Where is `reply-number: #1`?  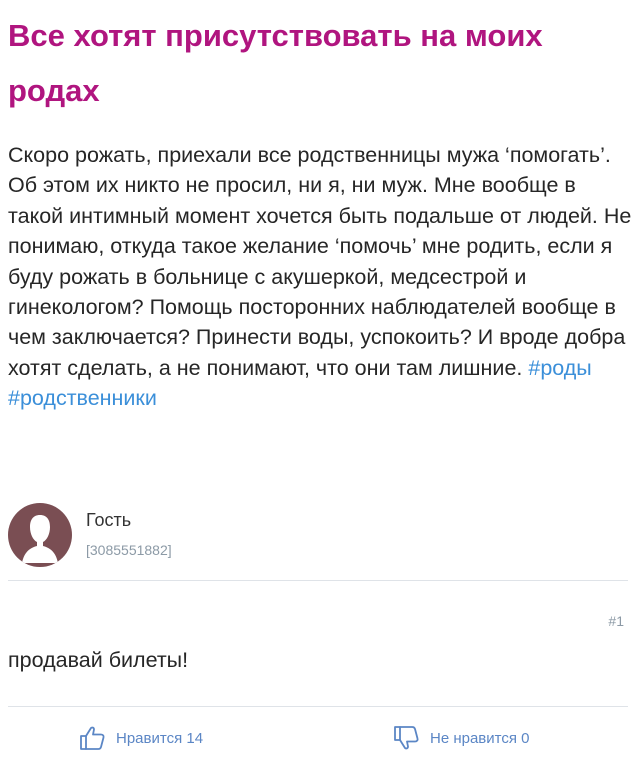 reply-number: #1 is located at coordinates (616, 621).